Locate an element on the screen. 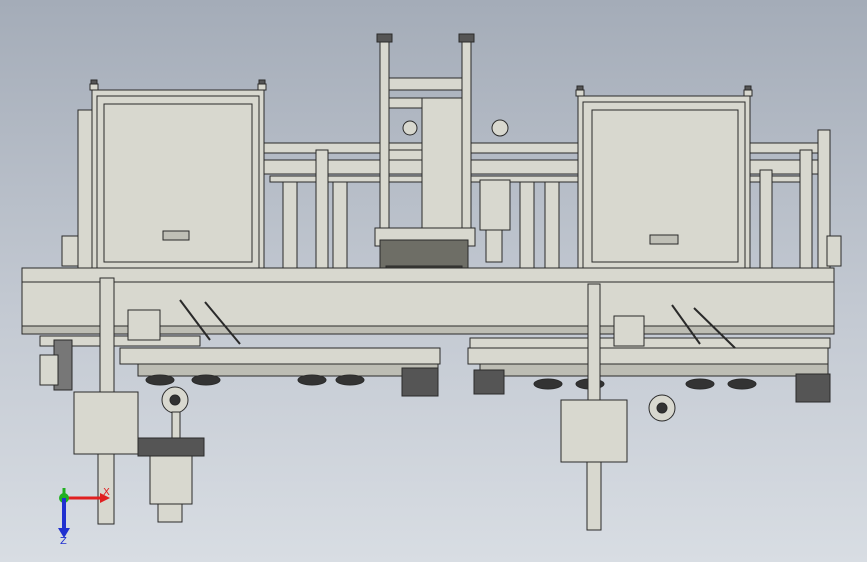 This screenshot has width=867, height=562. x-axis-label: X is located at coordinates (106, 492).